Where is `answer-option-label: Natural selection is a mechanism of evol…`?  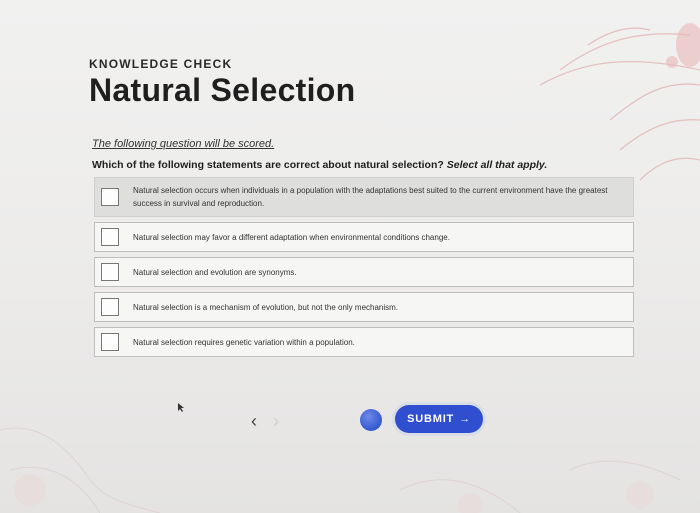 answer-option-label: Natural selection is a mechanism of evol… is located at coordinates (266, 307).